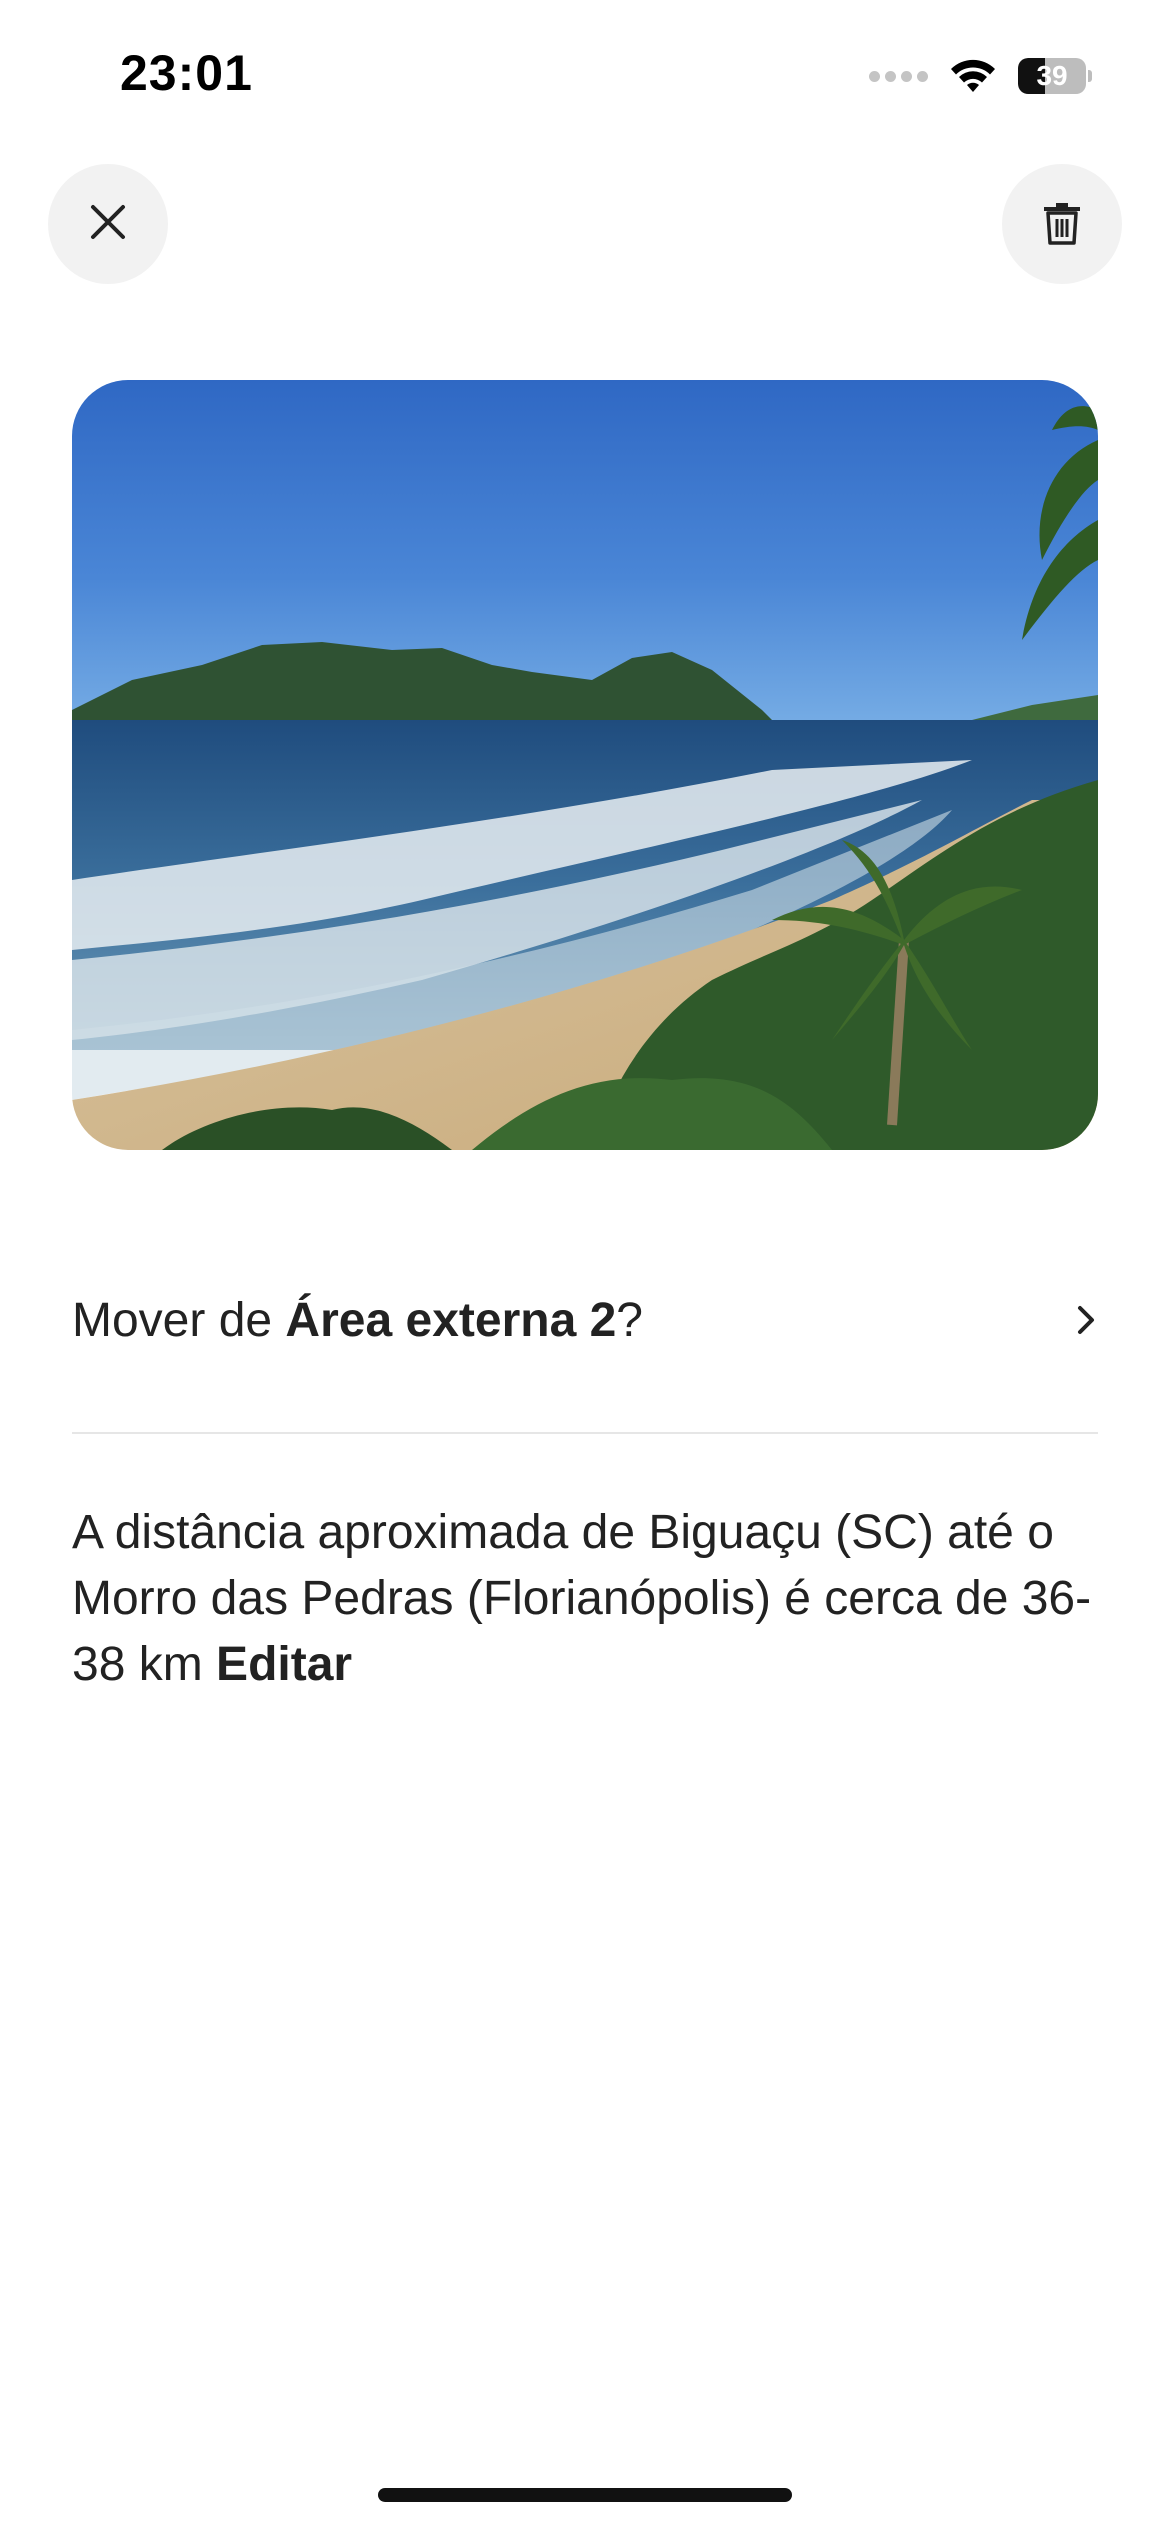  What do you see at coordinates (585, 75) in the screenshot?
I see `status-bar: 23:01 39` at bounding box center [585, 75].